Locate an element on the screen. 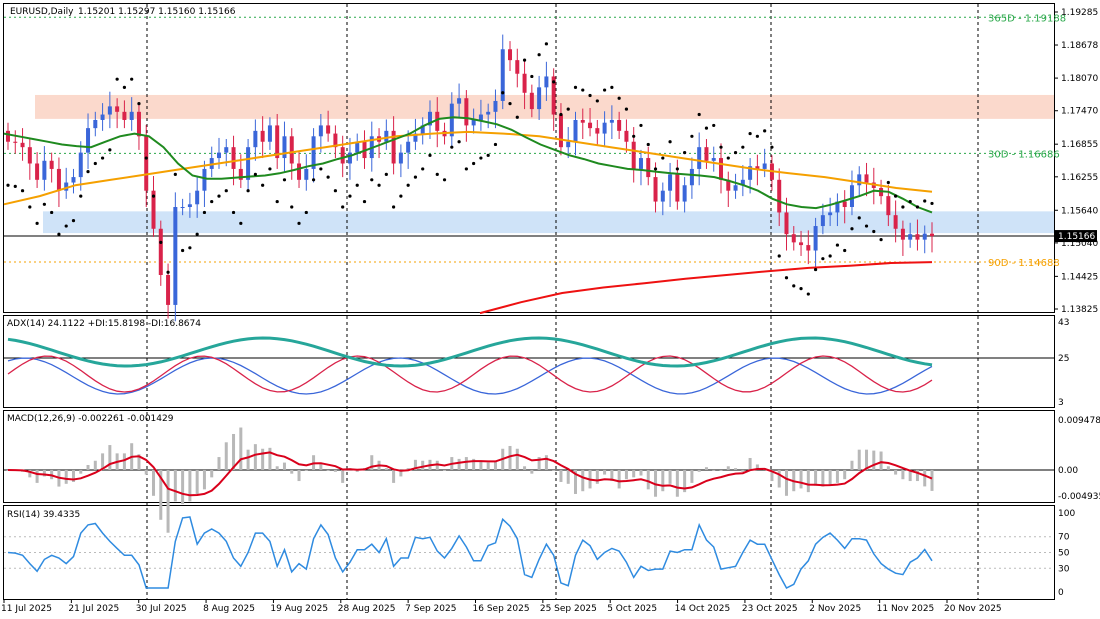  rsi-label: RSI(14) 39.4335 is located at coordinates (43, 515).